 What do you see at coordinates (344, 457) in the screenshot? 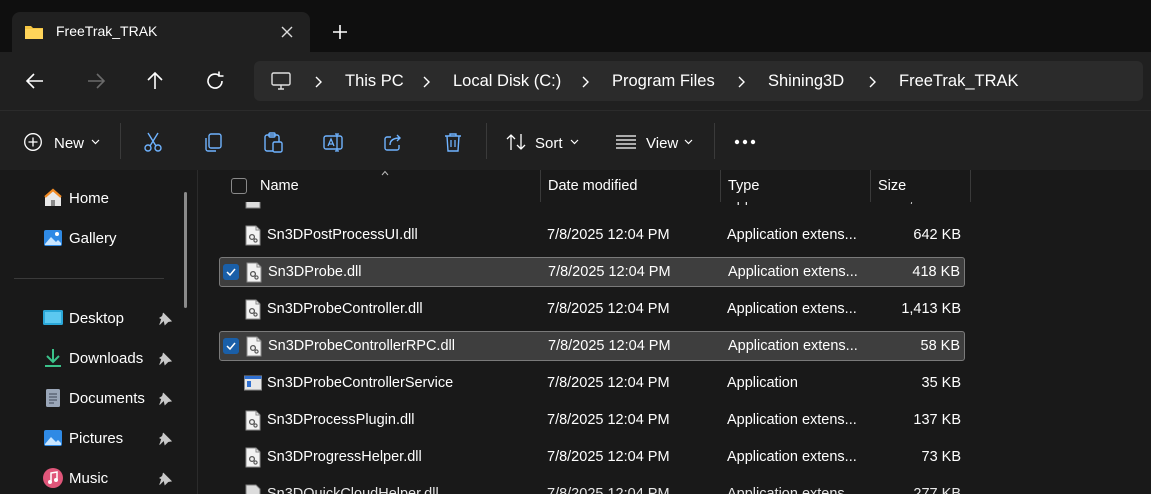
I see `file-name: Sn3DProgressHelper.dll` at bounding box center [344, 457].